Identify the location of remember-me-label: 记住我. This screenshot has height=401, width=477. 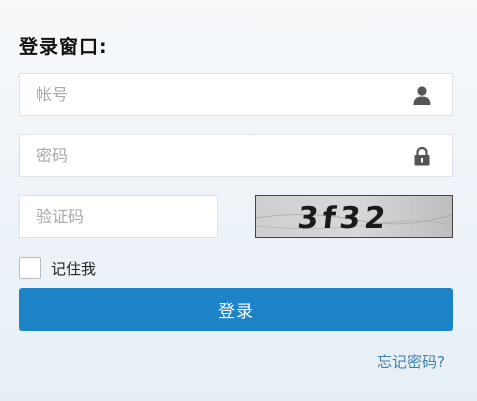
(74, 268).